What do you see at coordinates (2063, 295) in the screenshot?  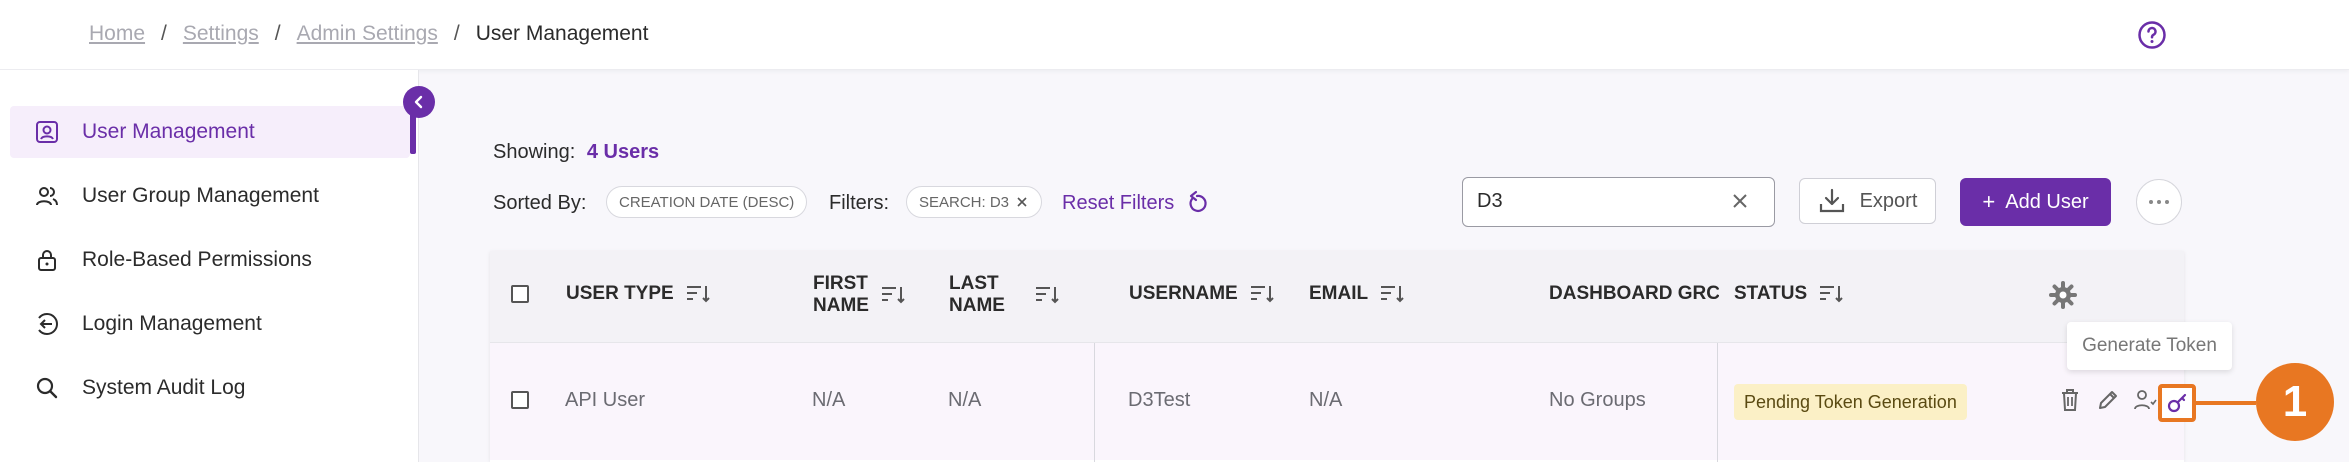 I see `gear-icon` at bounding box center [2063, 295].